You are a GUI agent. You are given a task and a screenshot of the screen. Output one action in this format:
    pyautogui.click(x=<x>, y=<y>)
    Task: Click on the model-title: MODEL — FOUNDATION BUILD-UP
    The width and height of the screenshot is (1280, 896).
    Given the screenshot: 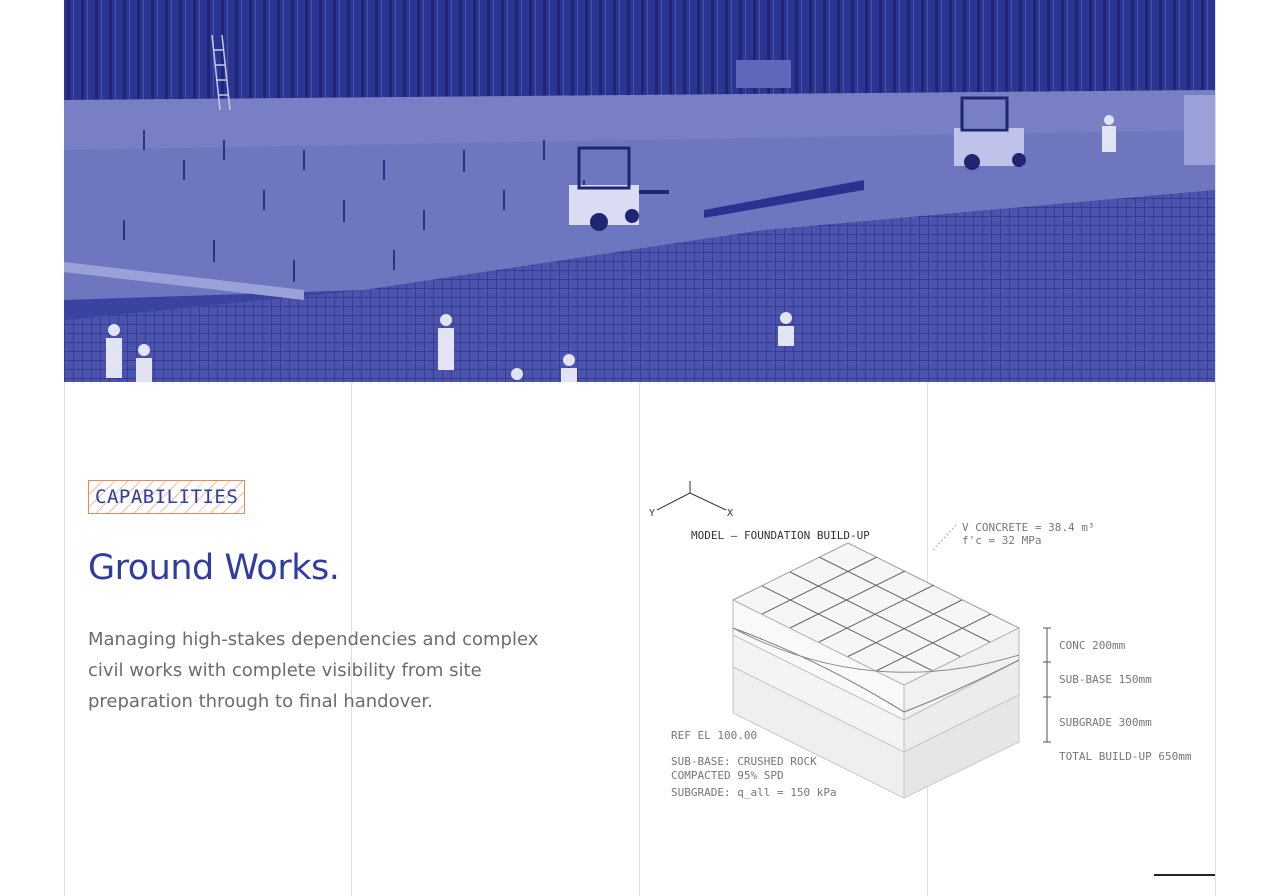 What is the action you would take?
    pyautogui.click(x=780, y=535)
    